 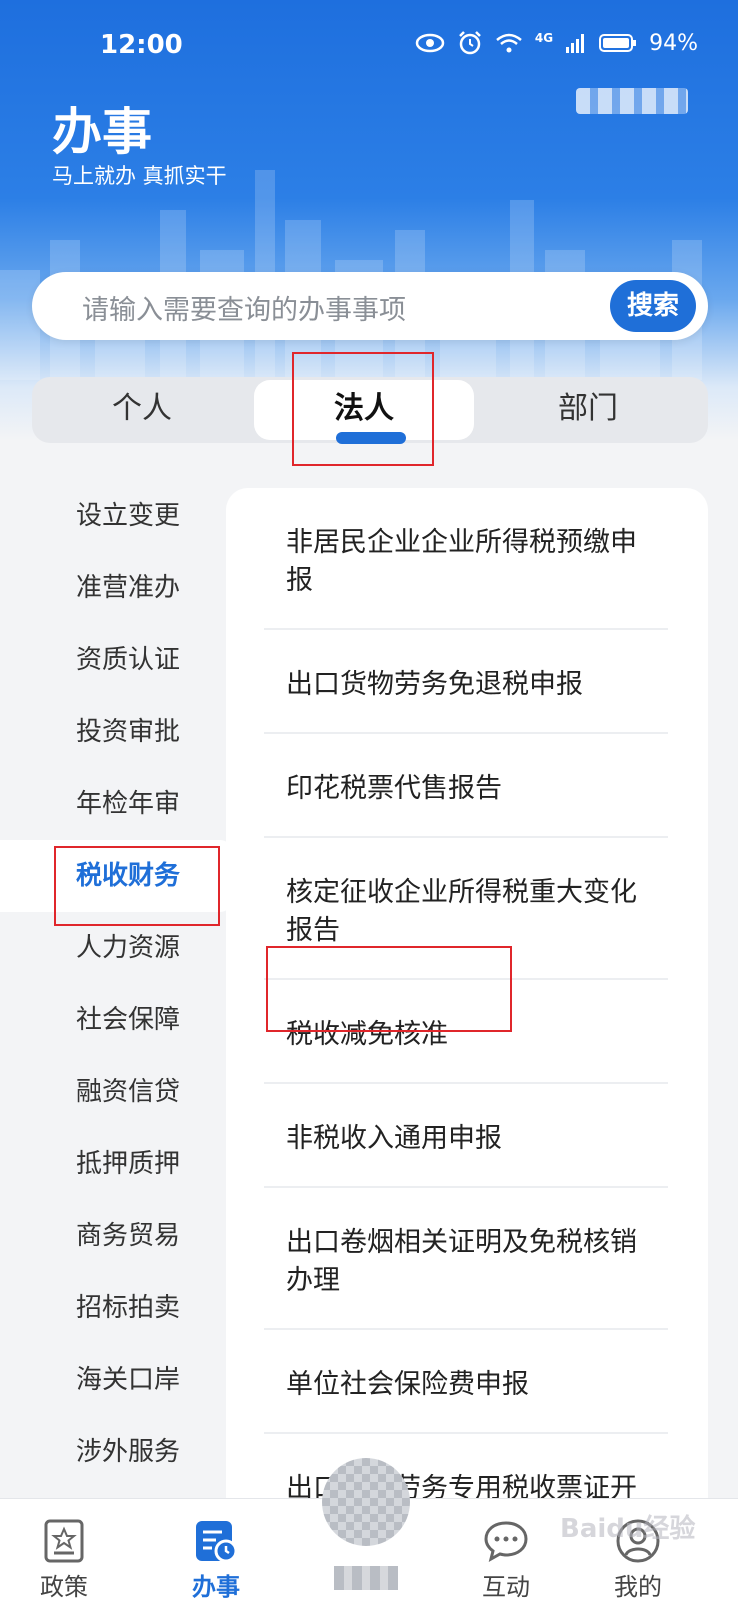 I want to click on tabbar-policy: 政策, so click(x=64, y=1549).